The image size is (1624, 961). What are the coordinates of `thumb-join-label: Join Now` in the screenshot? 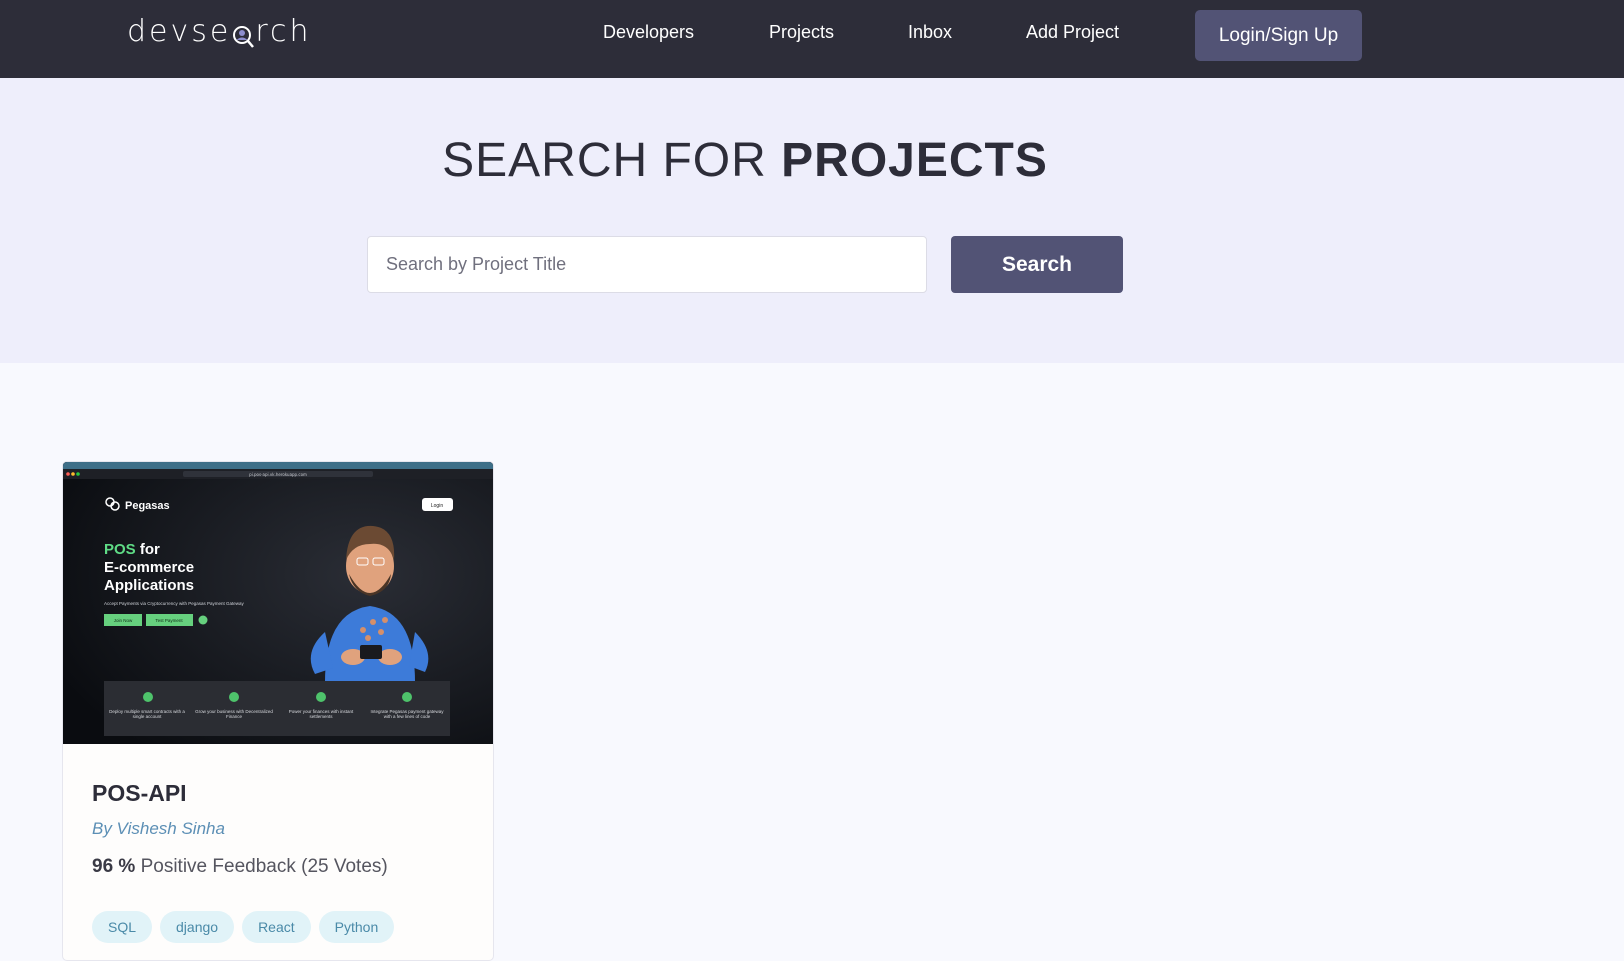 It's located at (123, 620).